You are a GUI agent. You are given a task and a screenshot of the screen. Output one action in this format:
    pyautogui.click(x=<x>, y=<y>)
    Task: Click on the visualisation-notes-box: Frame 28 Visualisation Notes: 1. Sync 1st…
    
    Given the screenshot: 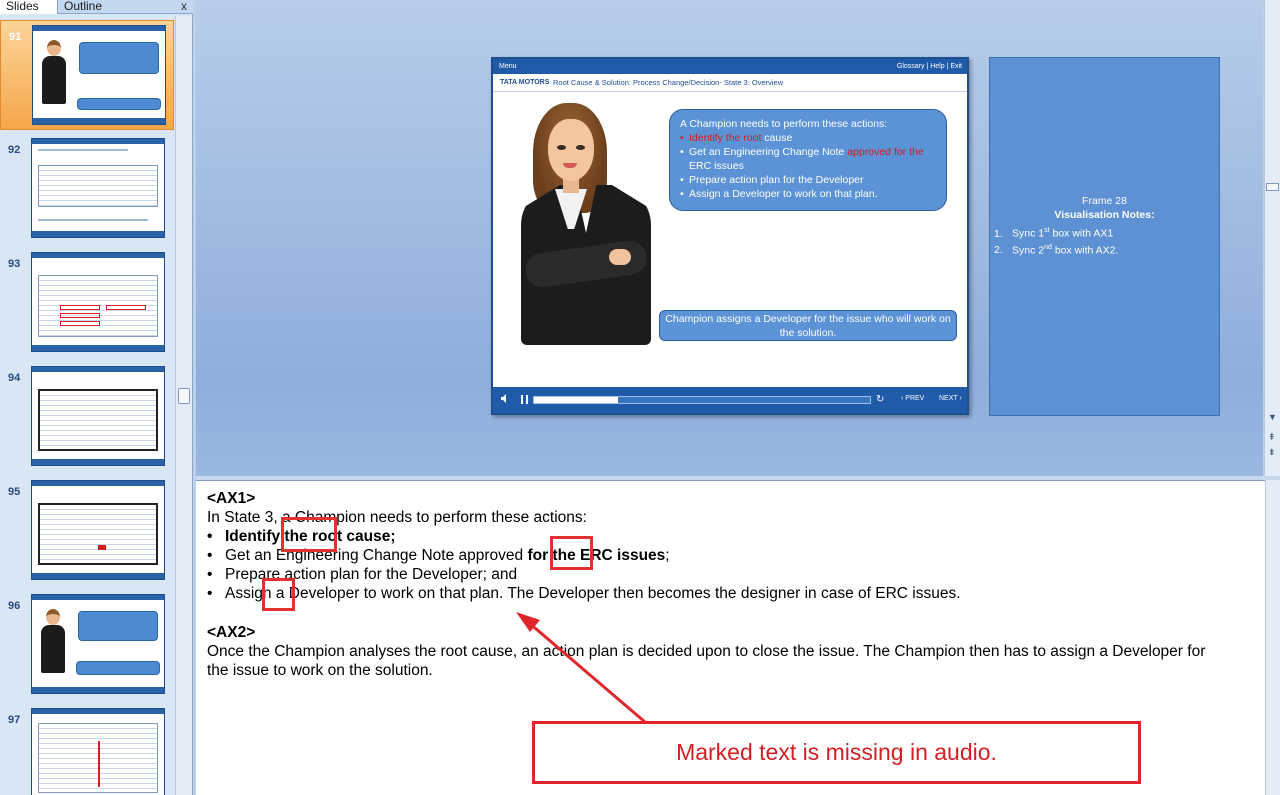 What is the action you would take?
    pyautogui.click(x=1104, y=236)
    